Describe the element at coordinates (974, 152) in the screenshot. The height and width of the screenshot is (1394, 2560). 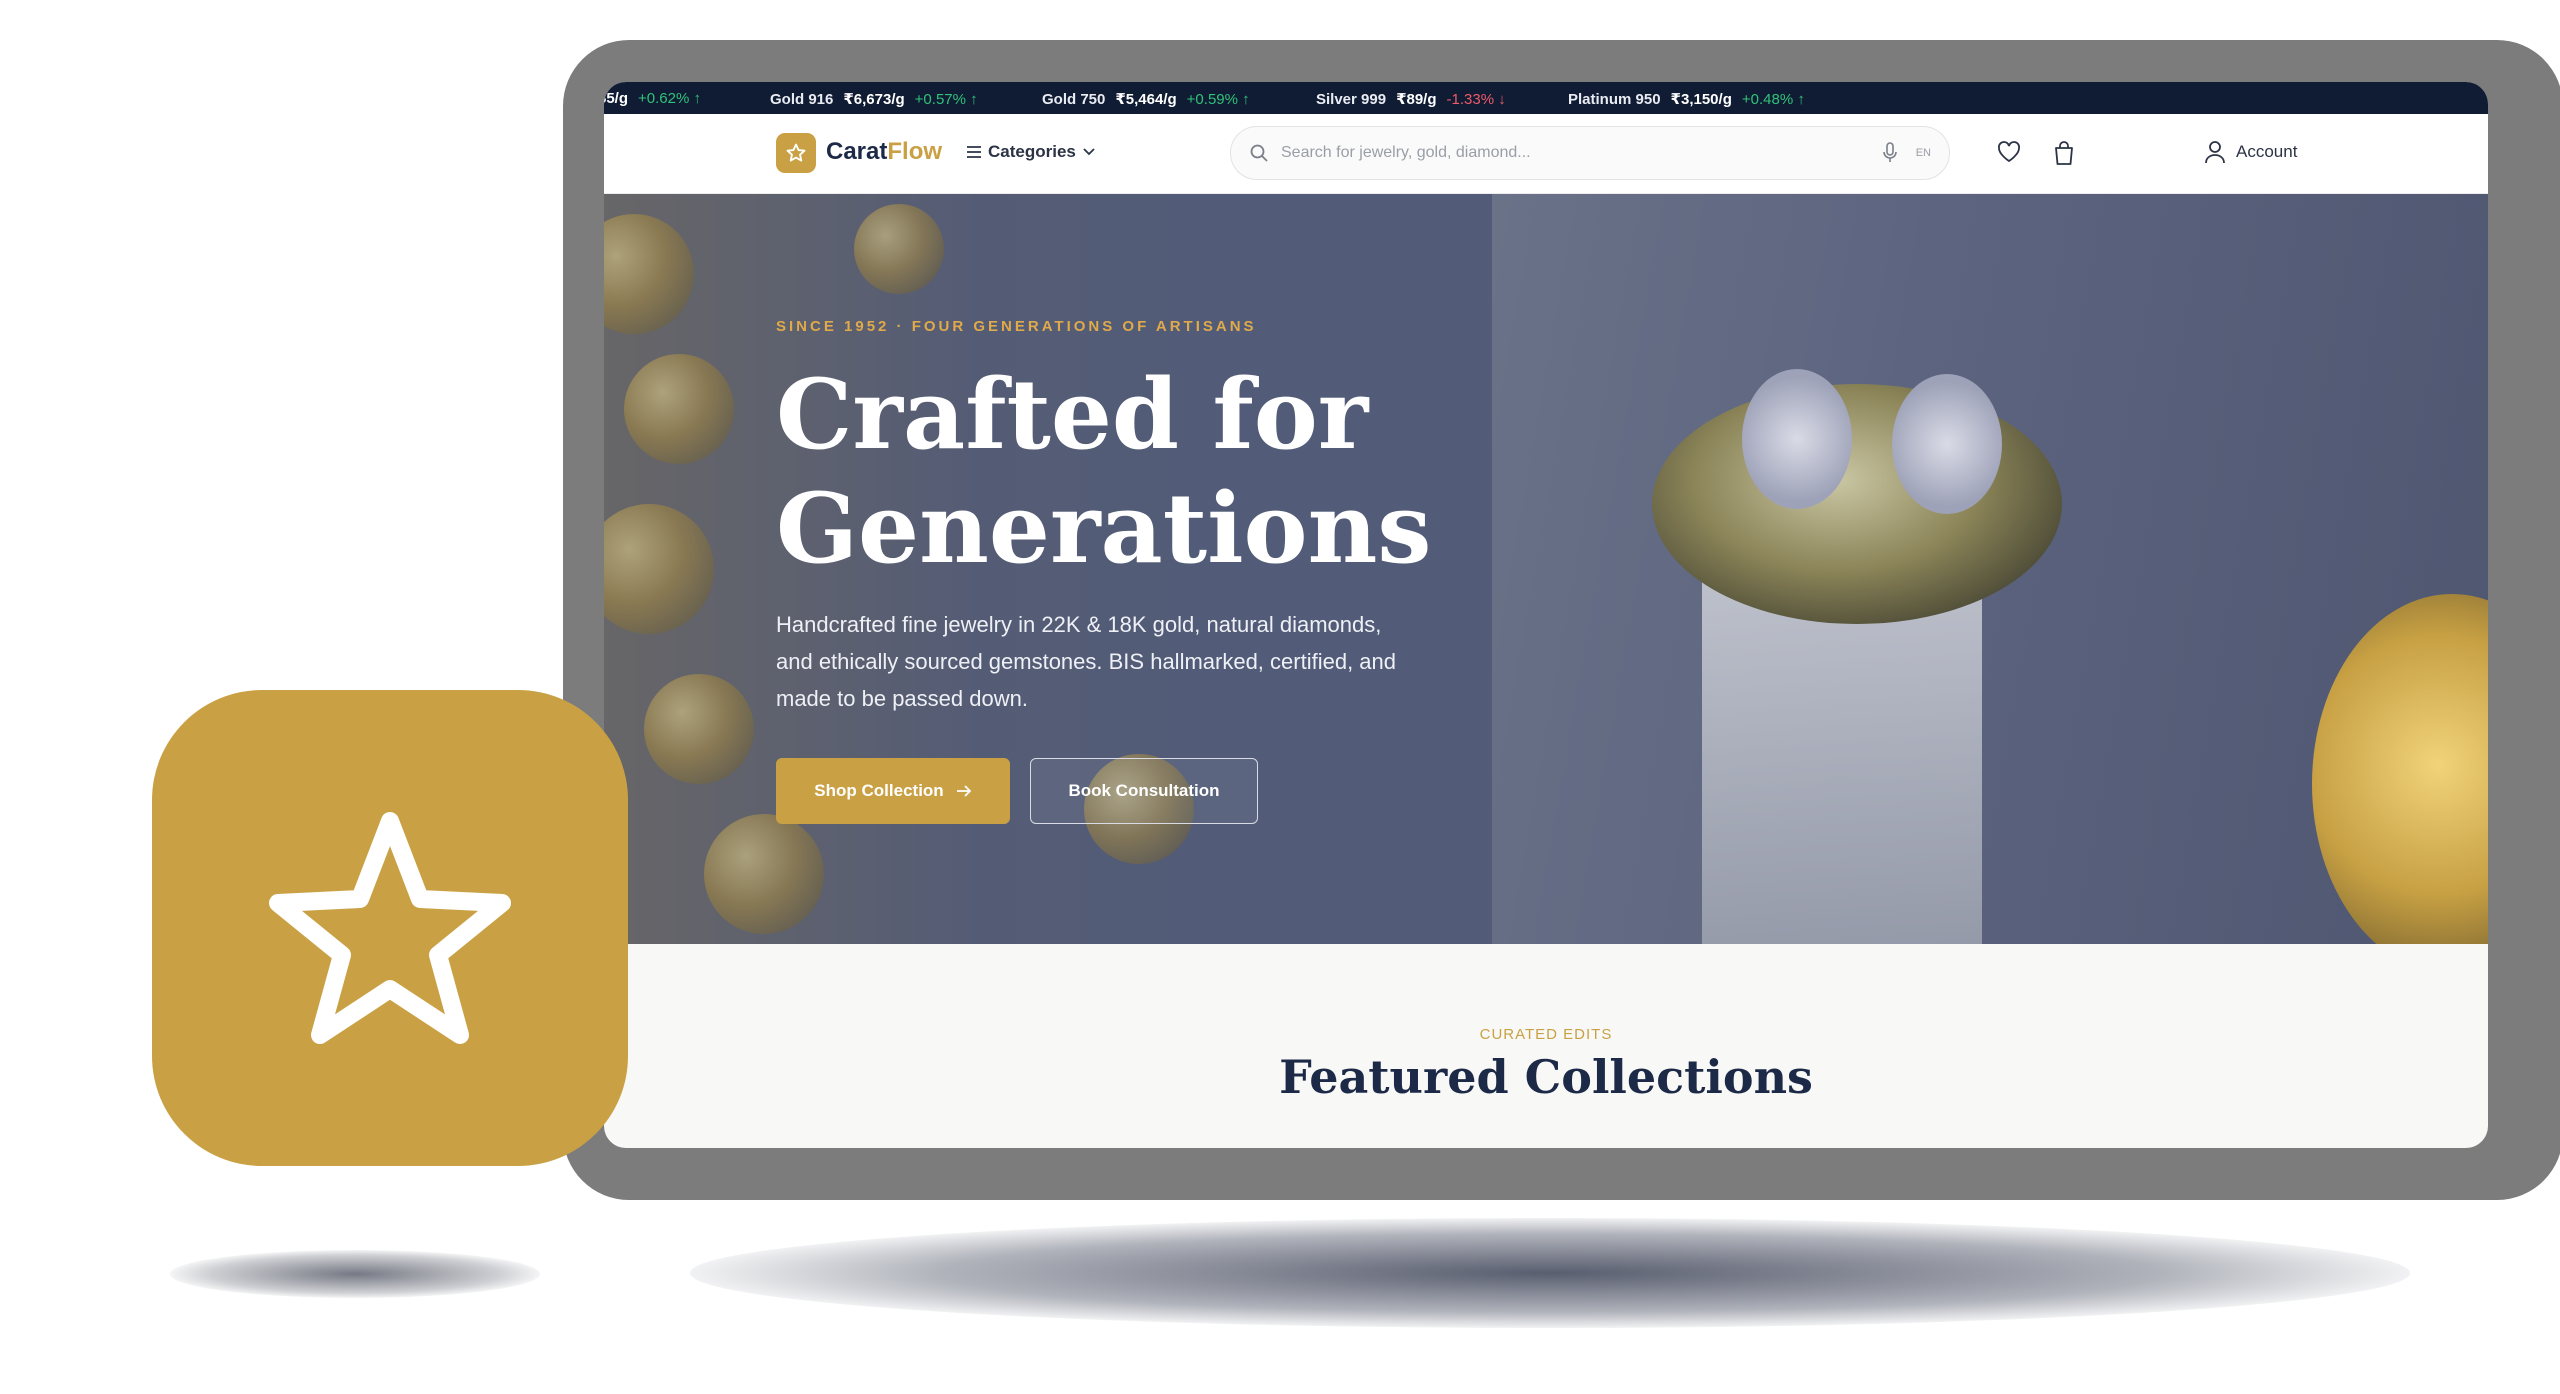
I see `menu-icon` at that location.